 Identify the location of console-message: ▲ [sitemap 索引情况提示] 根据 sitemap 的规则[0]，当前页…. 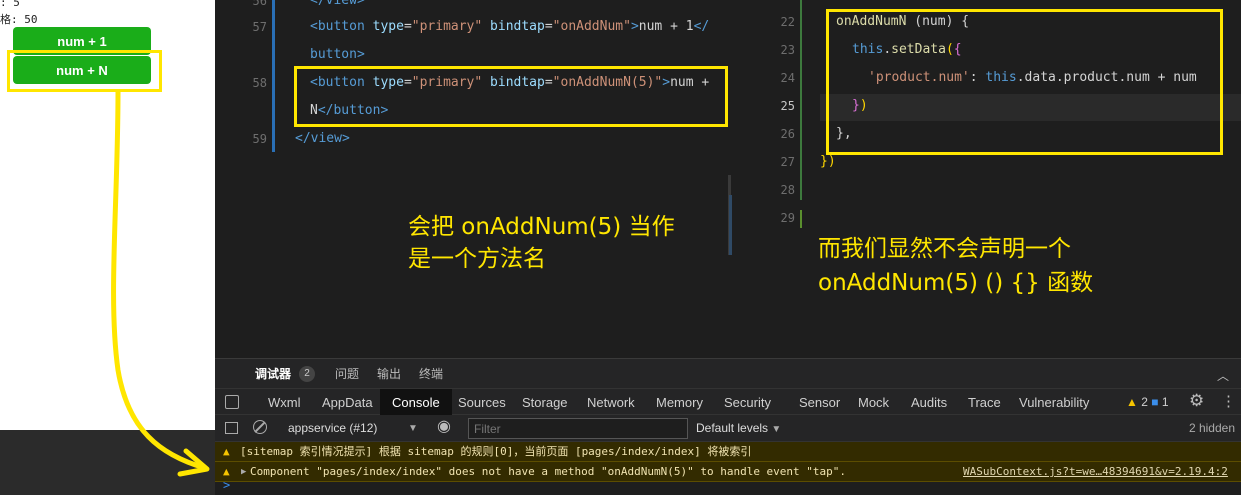
(728, 452).